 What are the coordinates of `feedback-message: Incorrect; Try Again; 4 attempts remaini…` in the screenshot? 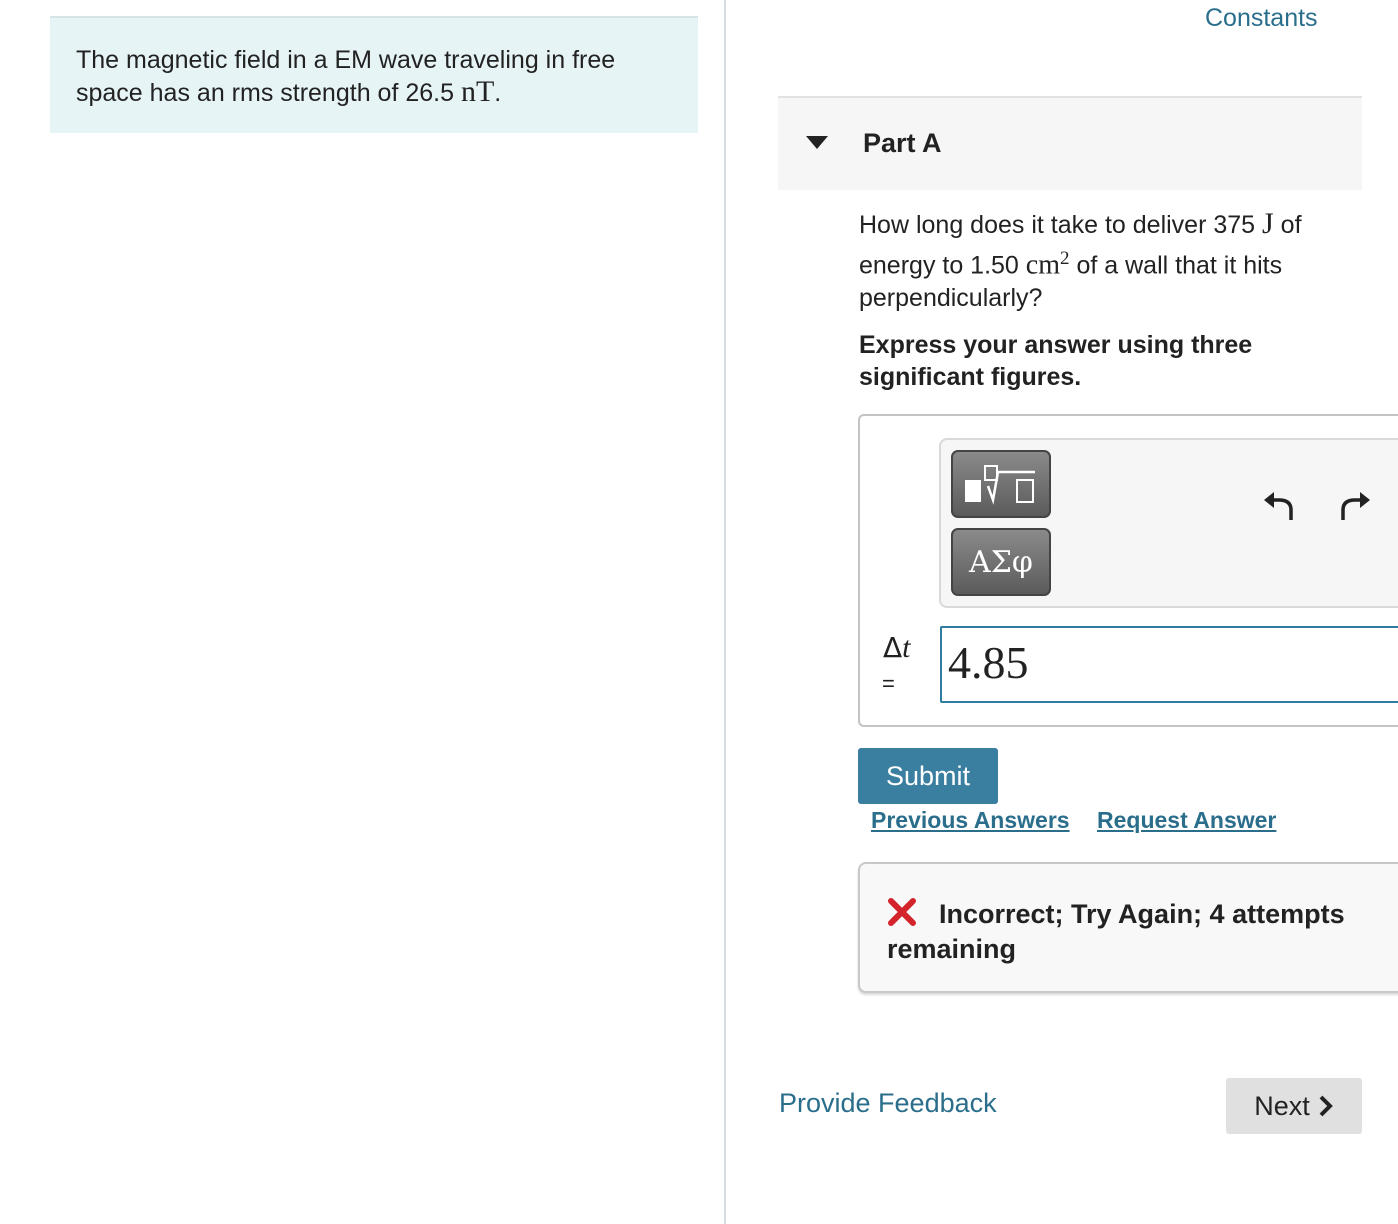 It's located at (1116, 931).